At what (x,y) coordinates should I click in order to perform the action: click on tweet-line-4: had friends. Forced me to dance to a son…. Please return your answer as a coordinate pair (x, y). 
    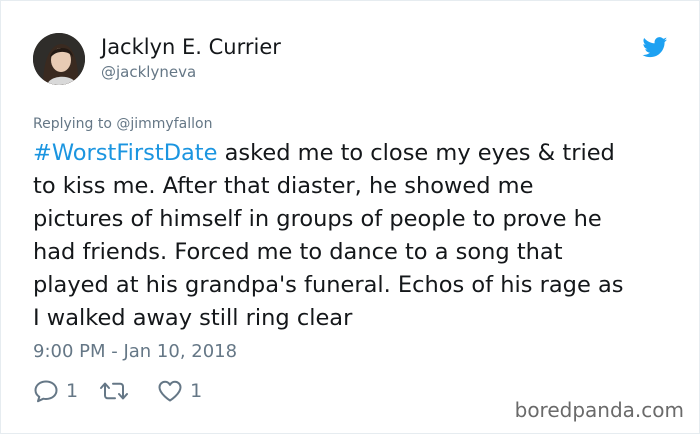
    Looking at the image, I should click on (298, 252).